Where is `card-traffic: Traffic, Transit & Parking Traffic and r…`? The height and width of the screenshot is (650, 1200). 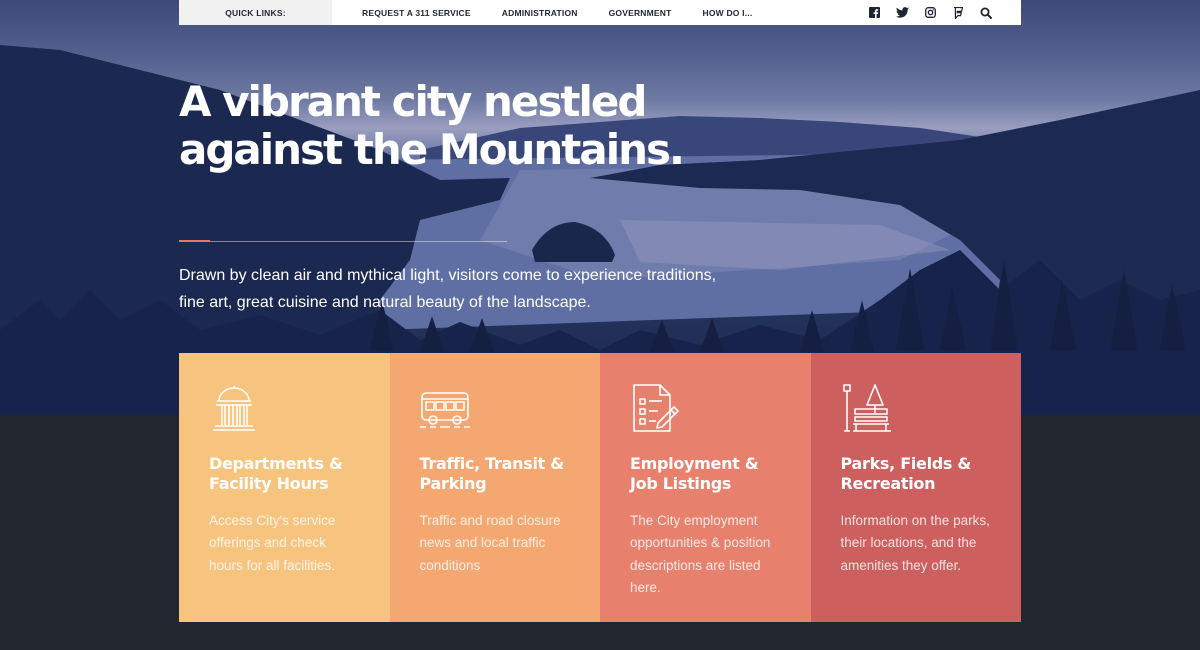
card-traffic: Traffic, Transit & Parking Traffic and r… is located at coordinates (494, 487).